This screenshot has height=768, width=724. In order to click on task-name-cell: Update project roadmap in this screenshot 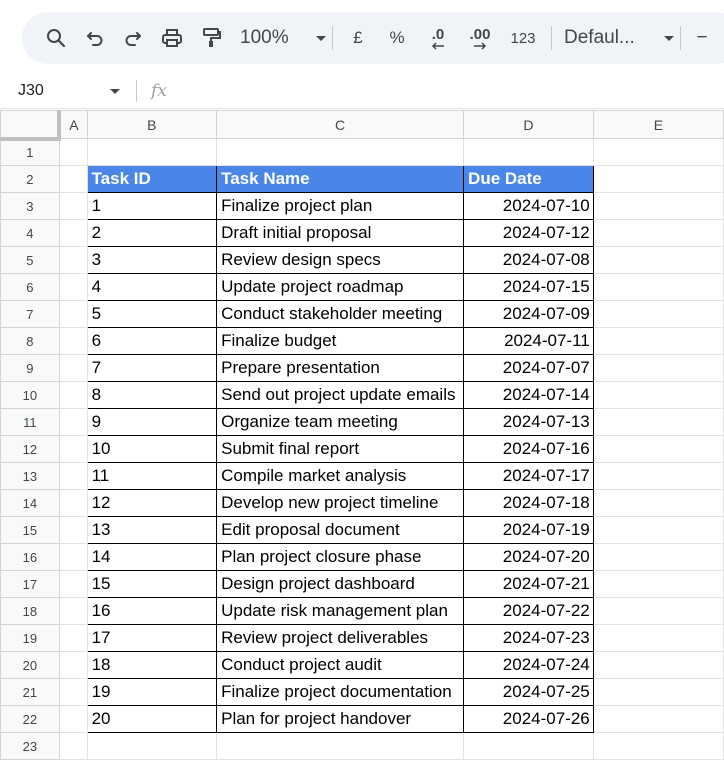, I will do `click(340, 287)`.